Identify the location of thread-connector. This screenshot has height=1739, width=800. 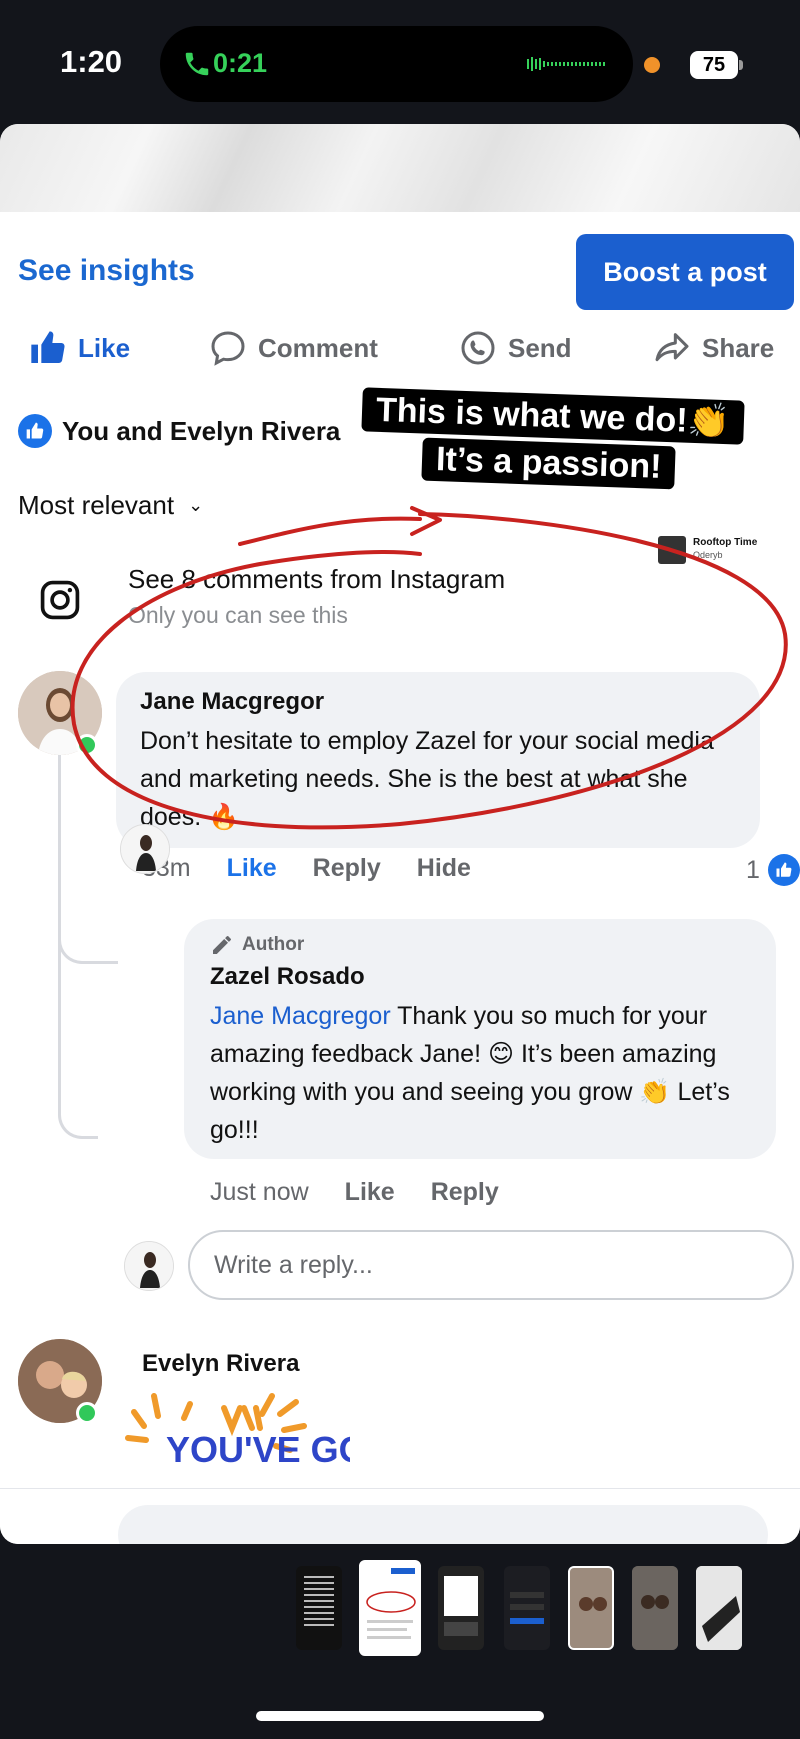
(78, 946).